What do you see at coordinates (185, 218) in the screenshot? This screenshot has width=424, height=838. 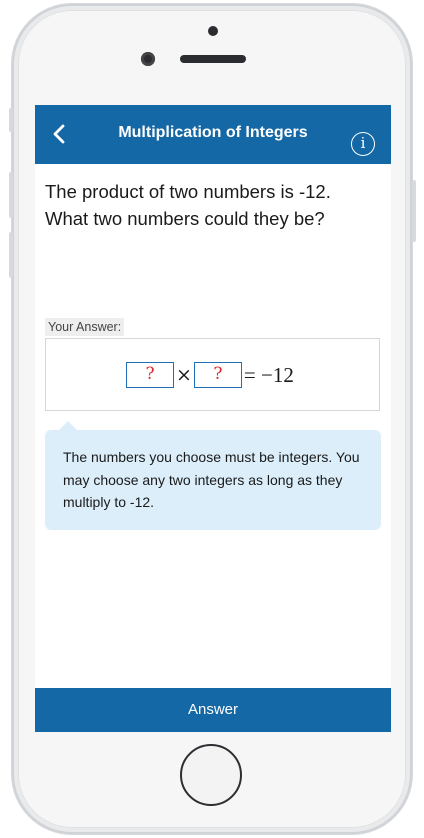 I see `question-line-2: What two numbers could they be?` at bounding box center [185, 218].